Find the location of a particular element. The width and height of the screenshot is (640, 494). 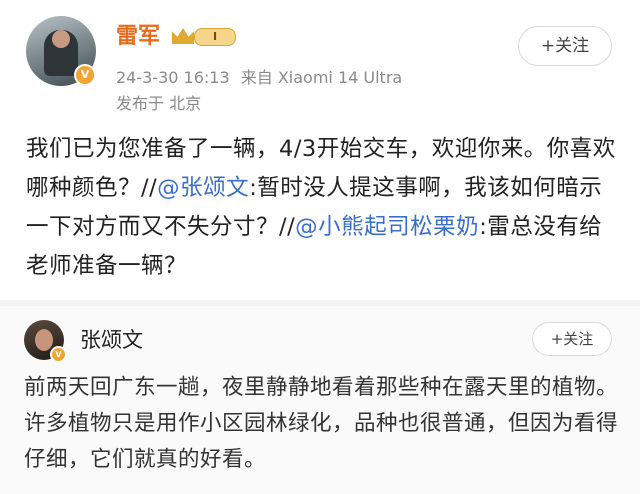

comment-follow-button: +关注 is located at coordinates (572, 339).